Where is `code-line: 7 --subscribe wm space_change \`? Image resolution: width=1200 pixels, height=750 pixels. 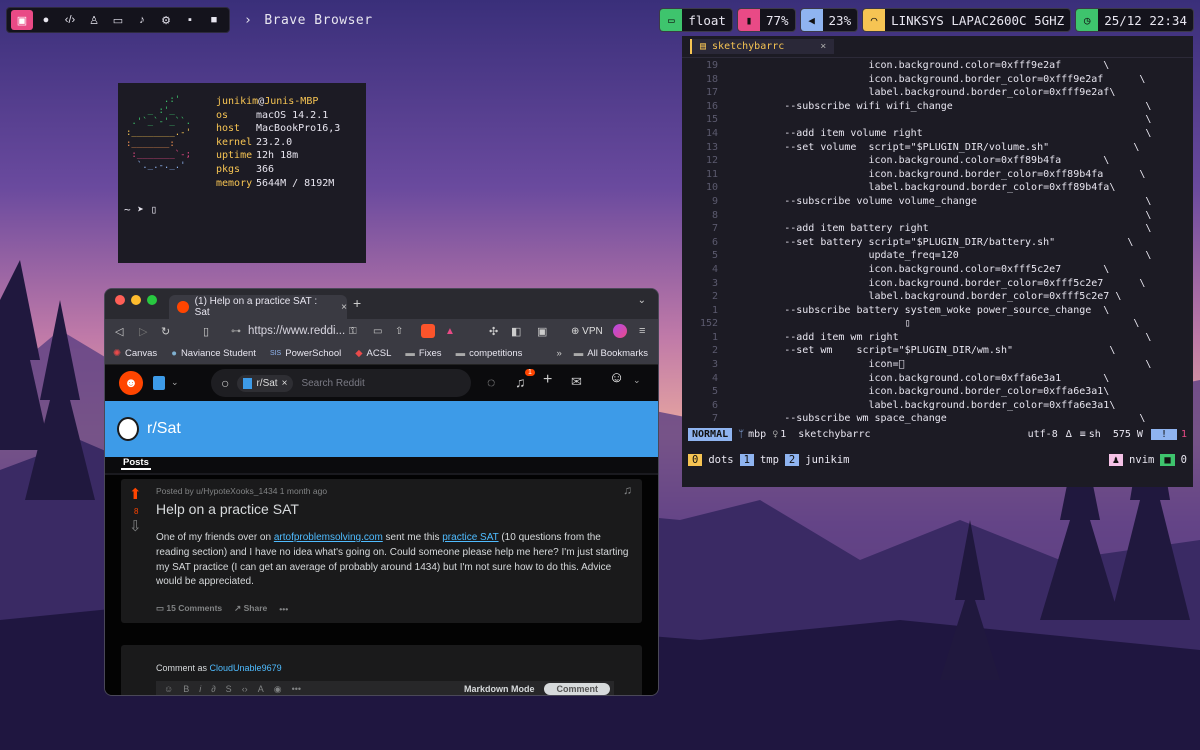
code-line: 7 --subscribe wm space_change \ is located at coordinates (937, 419).